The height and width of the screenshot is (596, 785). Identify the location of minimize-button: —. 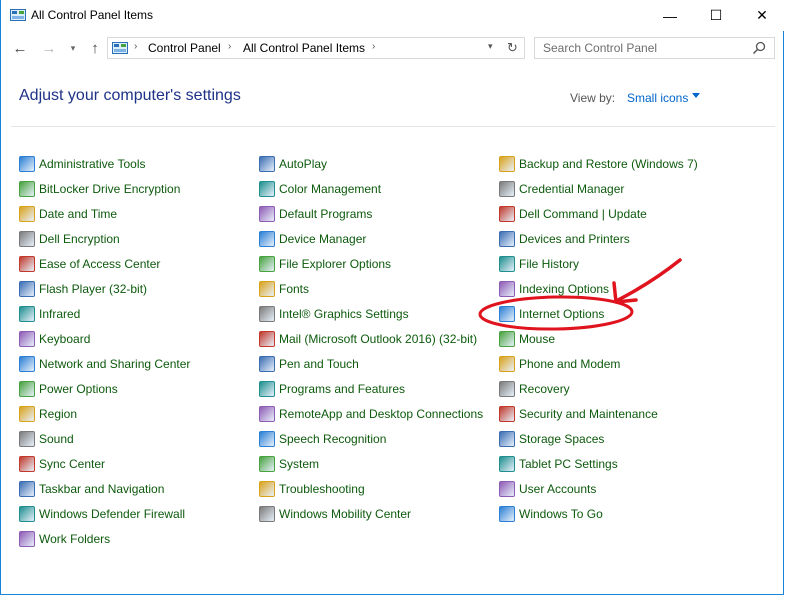
(670, 15).